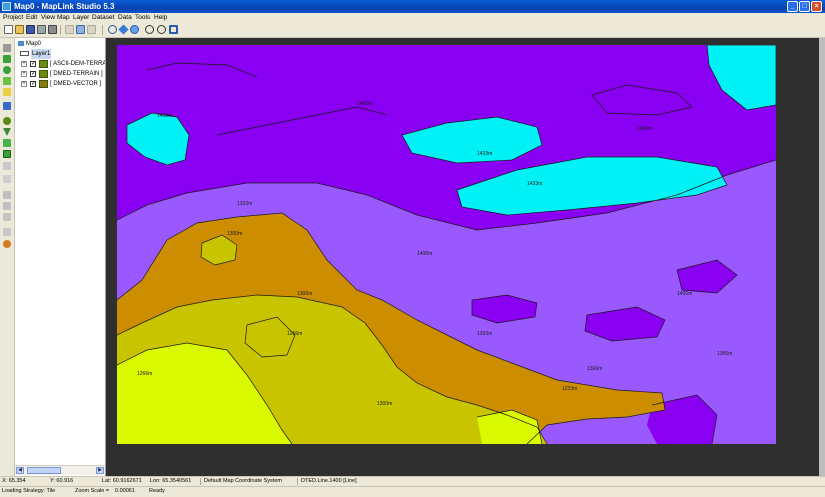 The image size is (825, 497). I want to click on contour-label: 1233m, so click(569, 389).